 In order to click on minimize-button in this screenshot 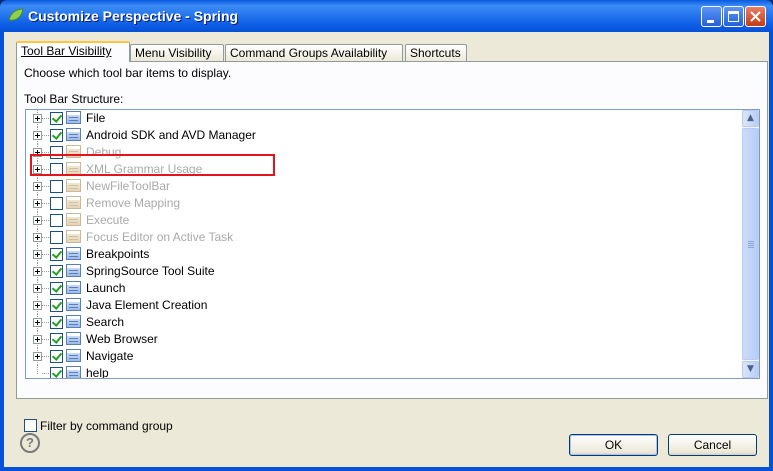, I will do `click(711, 16)`.